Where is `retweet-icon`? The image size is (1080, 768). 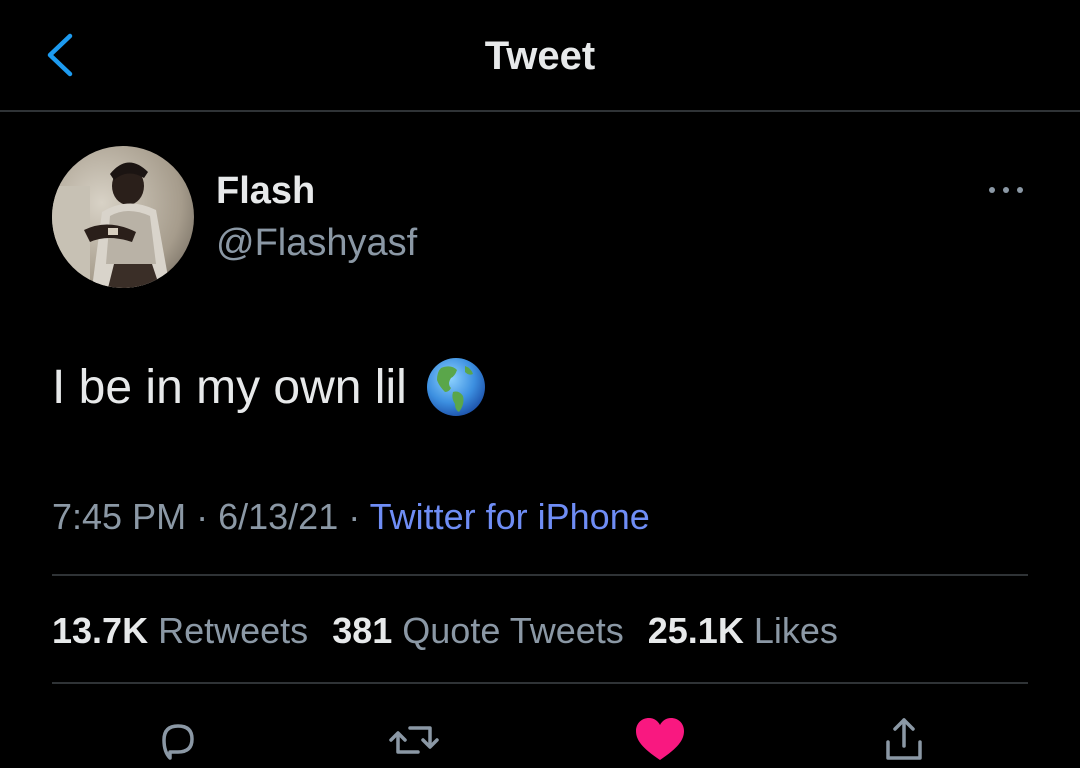 retweet-icon is located at coordinates (414, 740).